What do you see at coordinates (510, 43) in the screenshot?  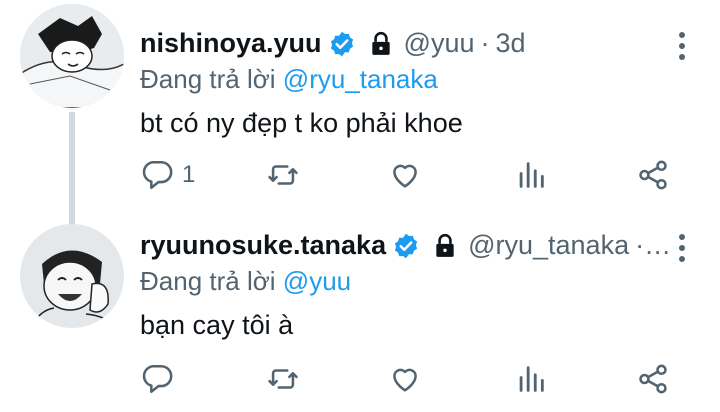 I see `timestamp: 3d` at bounding box center [510, 43].